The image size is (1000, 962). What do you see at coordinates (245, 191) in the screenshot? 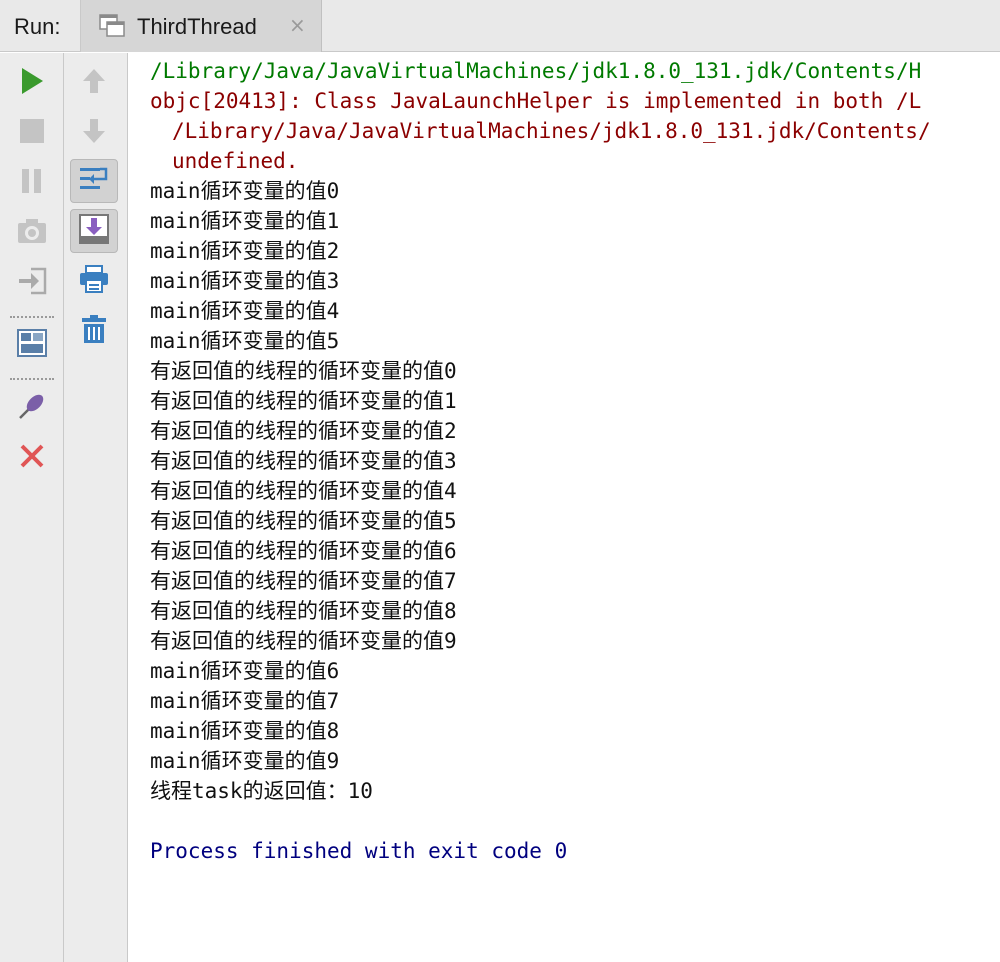
I see `console-line: main循环变量的值0` at bounding box center [245, 191].